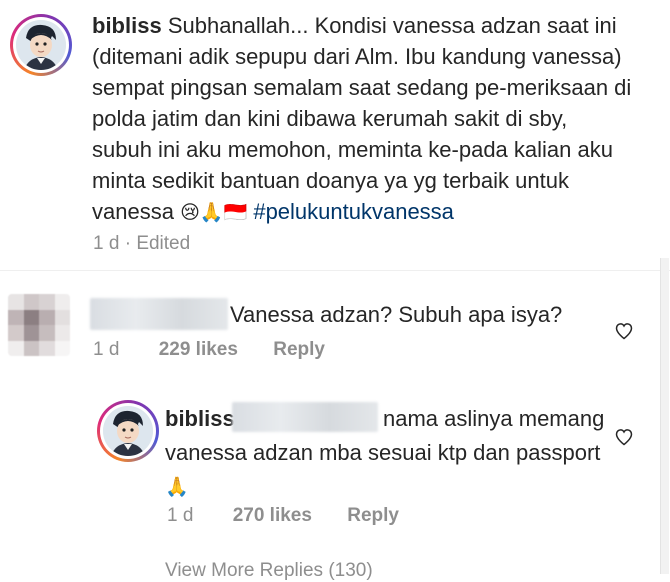  I want to click on caption-emojis: 😢🙏🇮🇩, so click(214, 213).